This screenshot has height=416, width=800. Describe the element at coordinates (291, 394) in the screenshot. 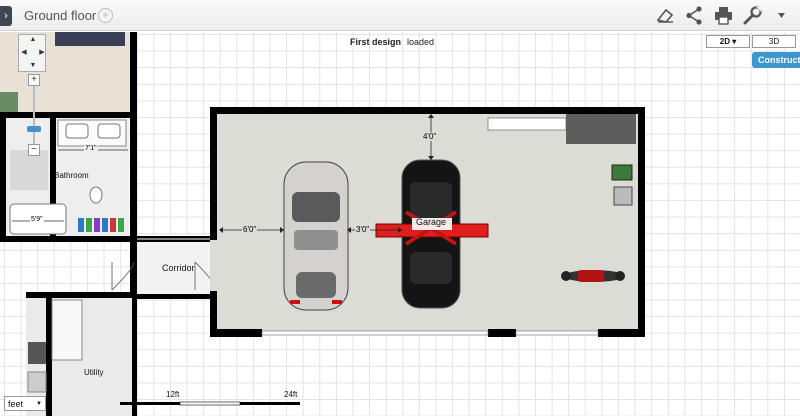

I see `scale-mark-2: 24ft` at that location.